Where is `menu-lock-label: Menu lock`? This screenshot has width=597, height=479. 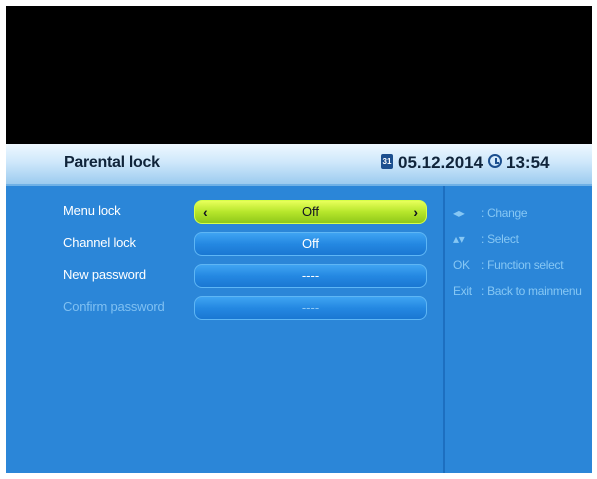 menu-lock-label: Menu lock is located at coordinates (92, 210).